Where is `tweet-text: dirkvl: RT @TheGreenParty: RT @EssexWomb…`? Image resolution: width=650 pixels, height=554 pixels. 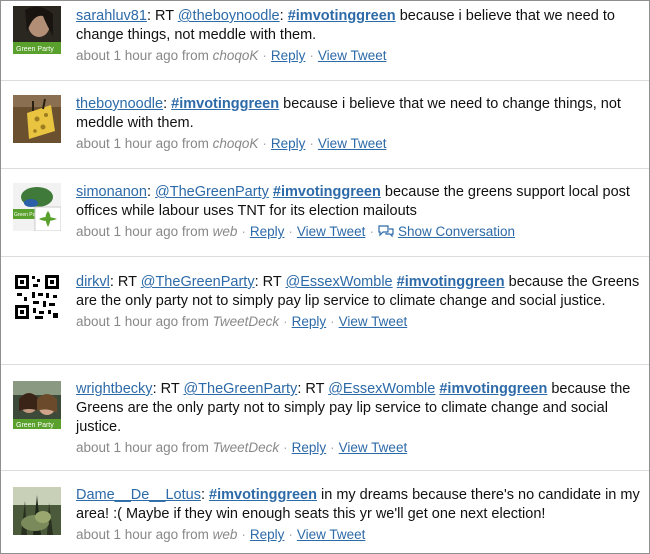
tweet-text: dirkvl: RT @TheGreenParty: RT @EssexWomb… is located at coordinates (357, 291).